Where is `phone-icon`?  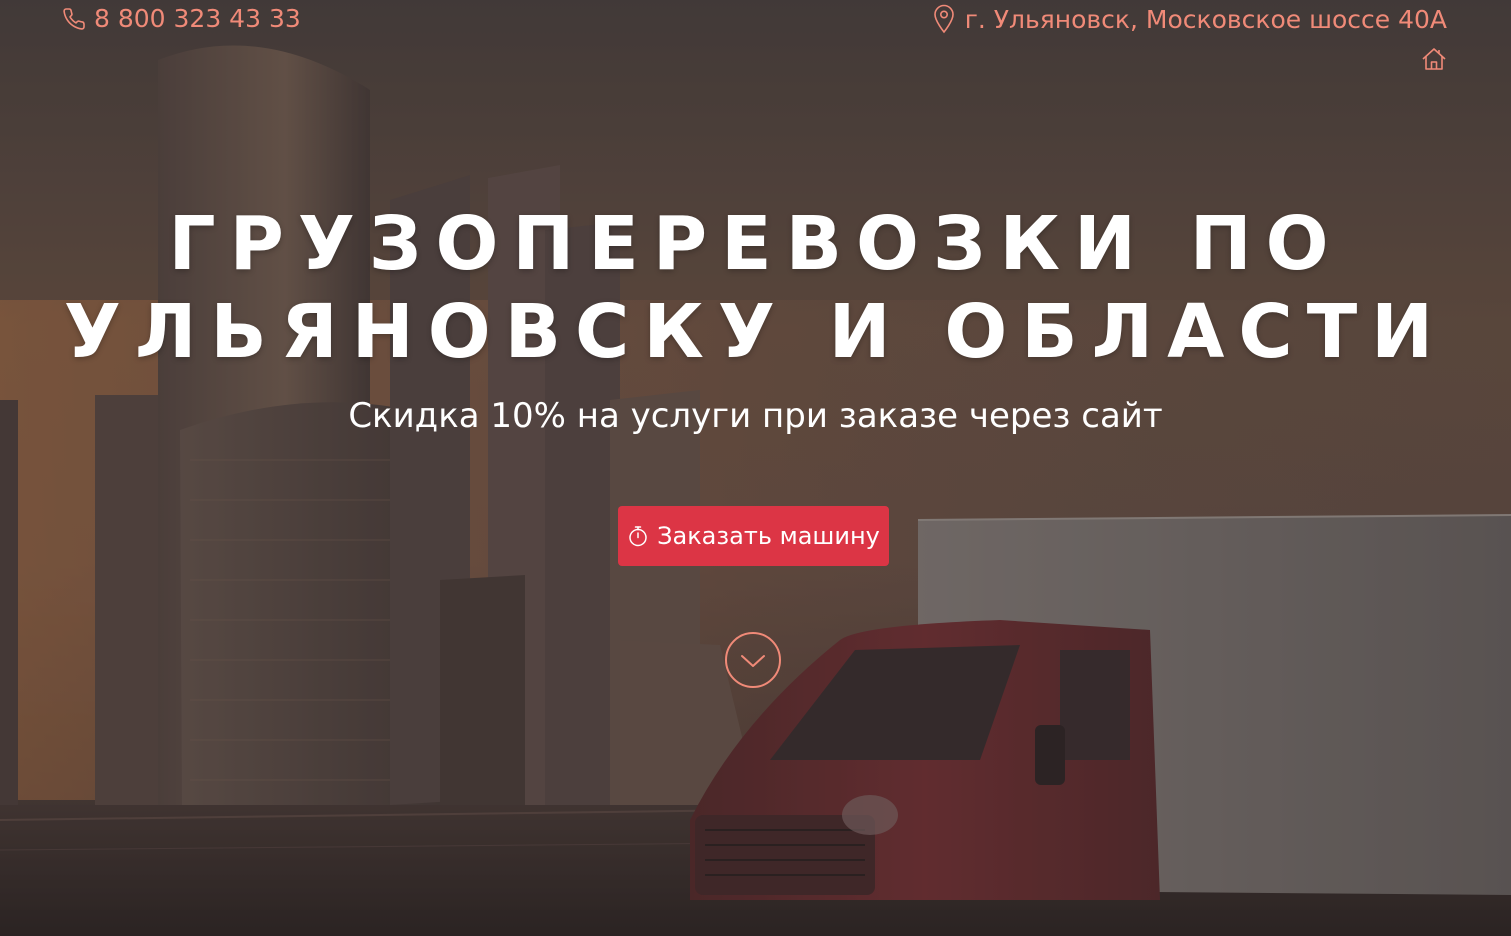 phone-icon is located at coordinates (74, 18).